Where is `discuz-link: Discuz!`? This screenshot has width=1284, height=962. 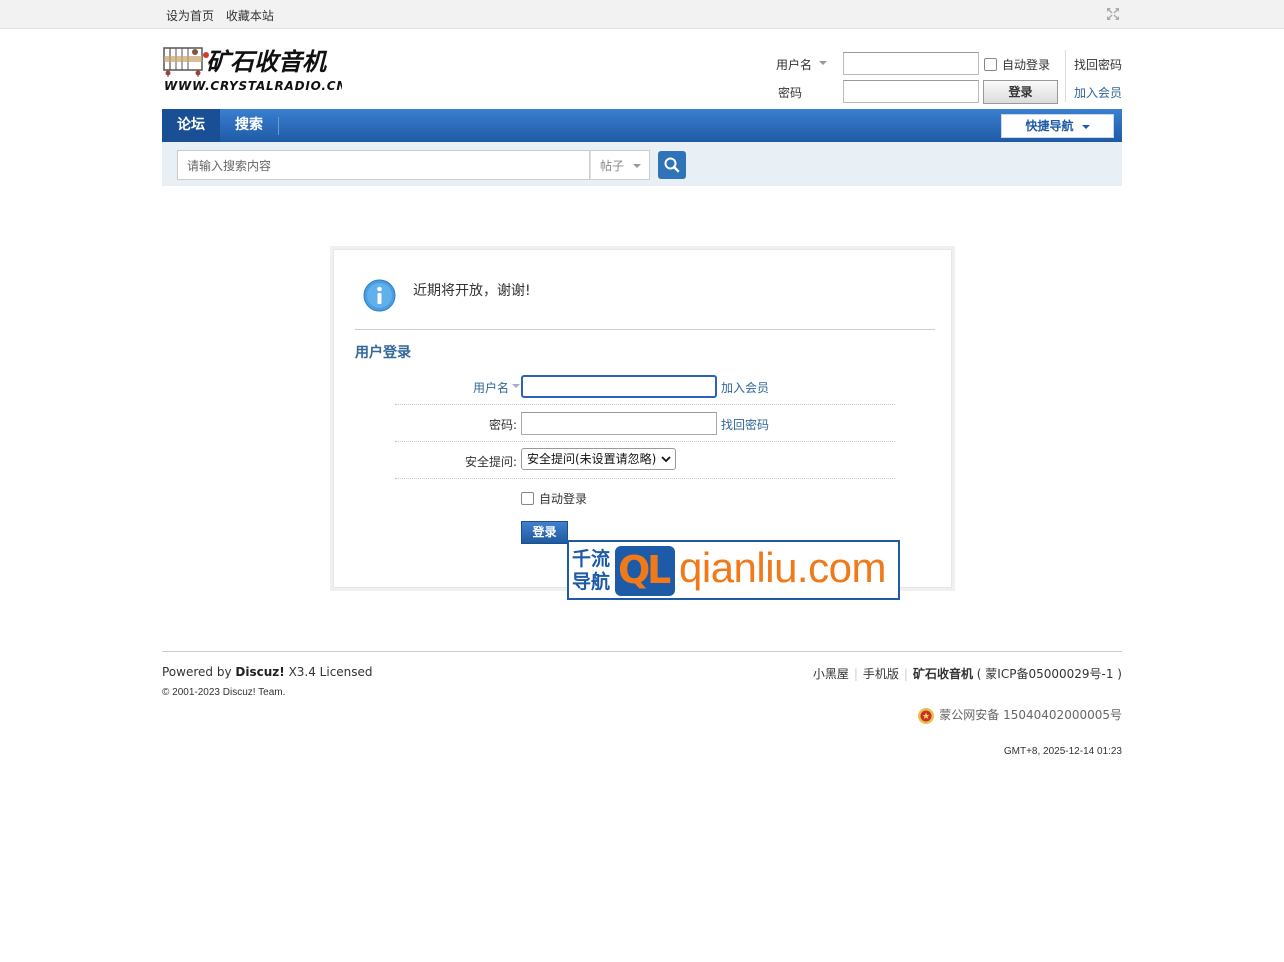 discuz-link: Discuz! is located at coordinates (259, 672).